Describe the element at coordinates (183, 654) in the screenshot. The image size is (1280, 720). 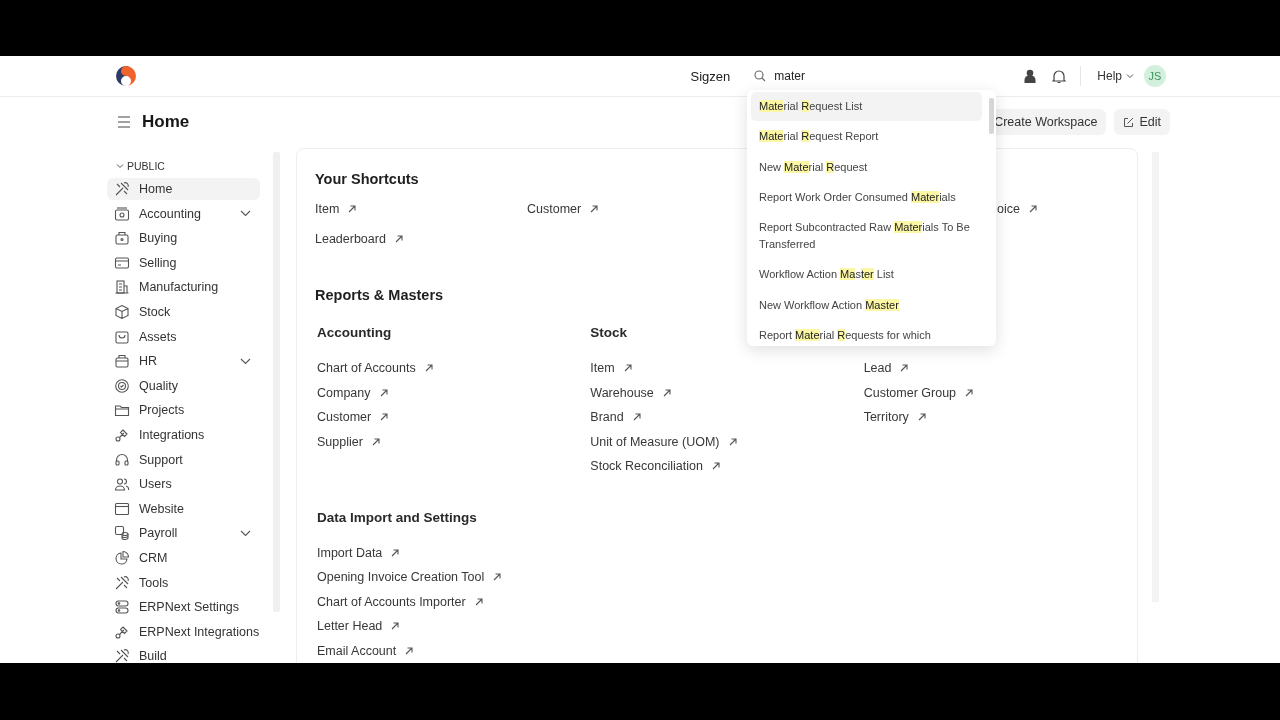
I see `sidebar-item: Build` at that location.